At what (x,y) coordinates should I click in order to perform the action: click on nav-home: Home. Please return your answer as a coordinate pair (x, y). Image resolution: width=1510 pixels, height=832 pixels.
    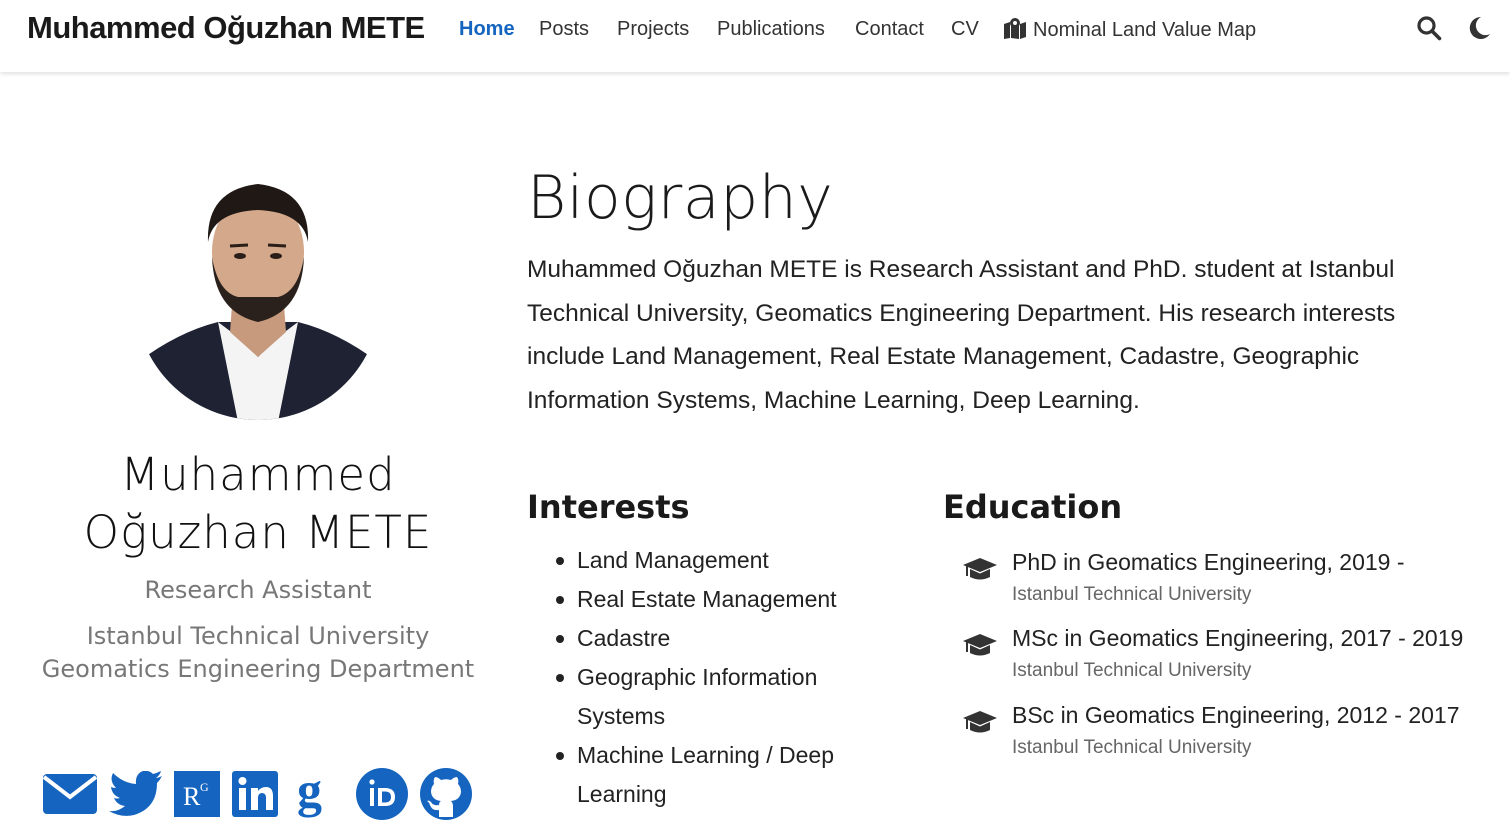
    Looking at the image, I should click on (487, 29).